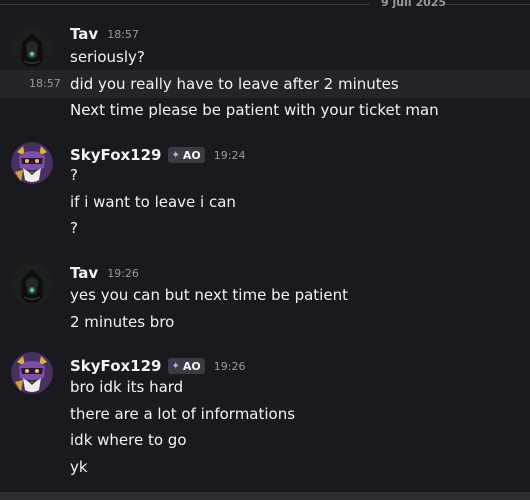 This screenshot has height=500, width=530. What do you see at coordinates (107, 57) in the screenshot?
I see `message-text: seriously?` at bounding box center [107, 57].